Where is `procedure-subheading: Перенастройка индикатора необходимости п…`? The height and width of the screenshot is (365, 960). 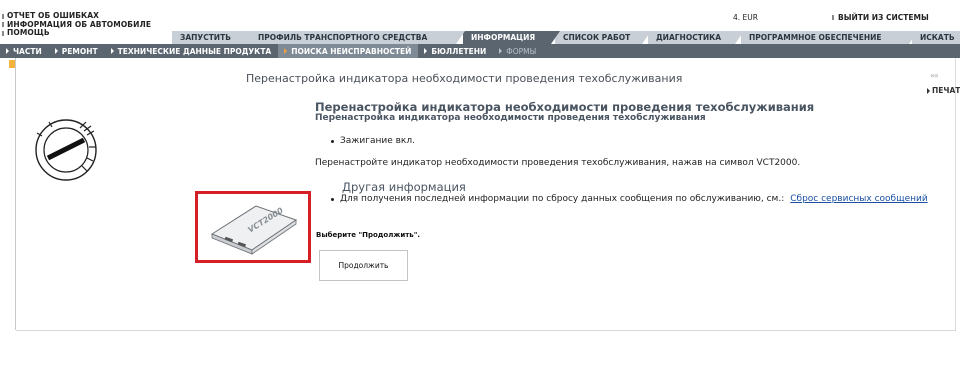 procedure-subheading: Перенастройка индикатора необходимости п… is located at coordinates (510, 118).